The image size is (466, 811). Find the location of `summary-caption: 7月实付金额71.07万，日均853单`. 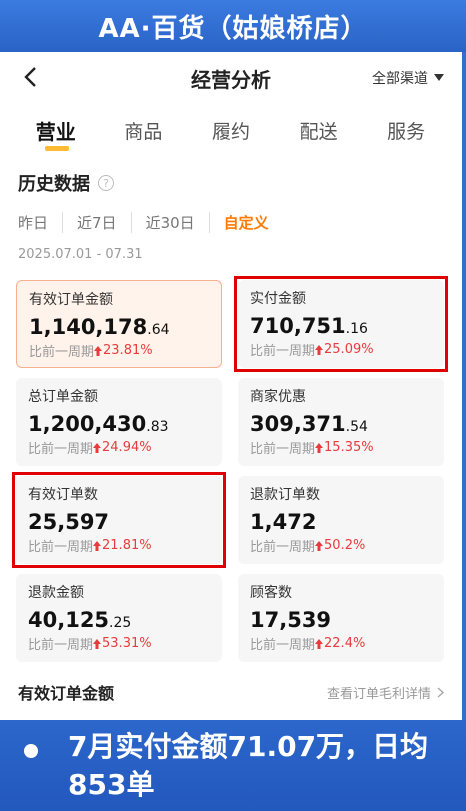

summary-caption: 7月实付金额71.07万，日均853单 is located at coordinates (233, 765).